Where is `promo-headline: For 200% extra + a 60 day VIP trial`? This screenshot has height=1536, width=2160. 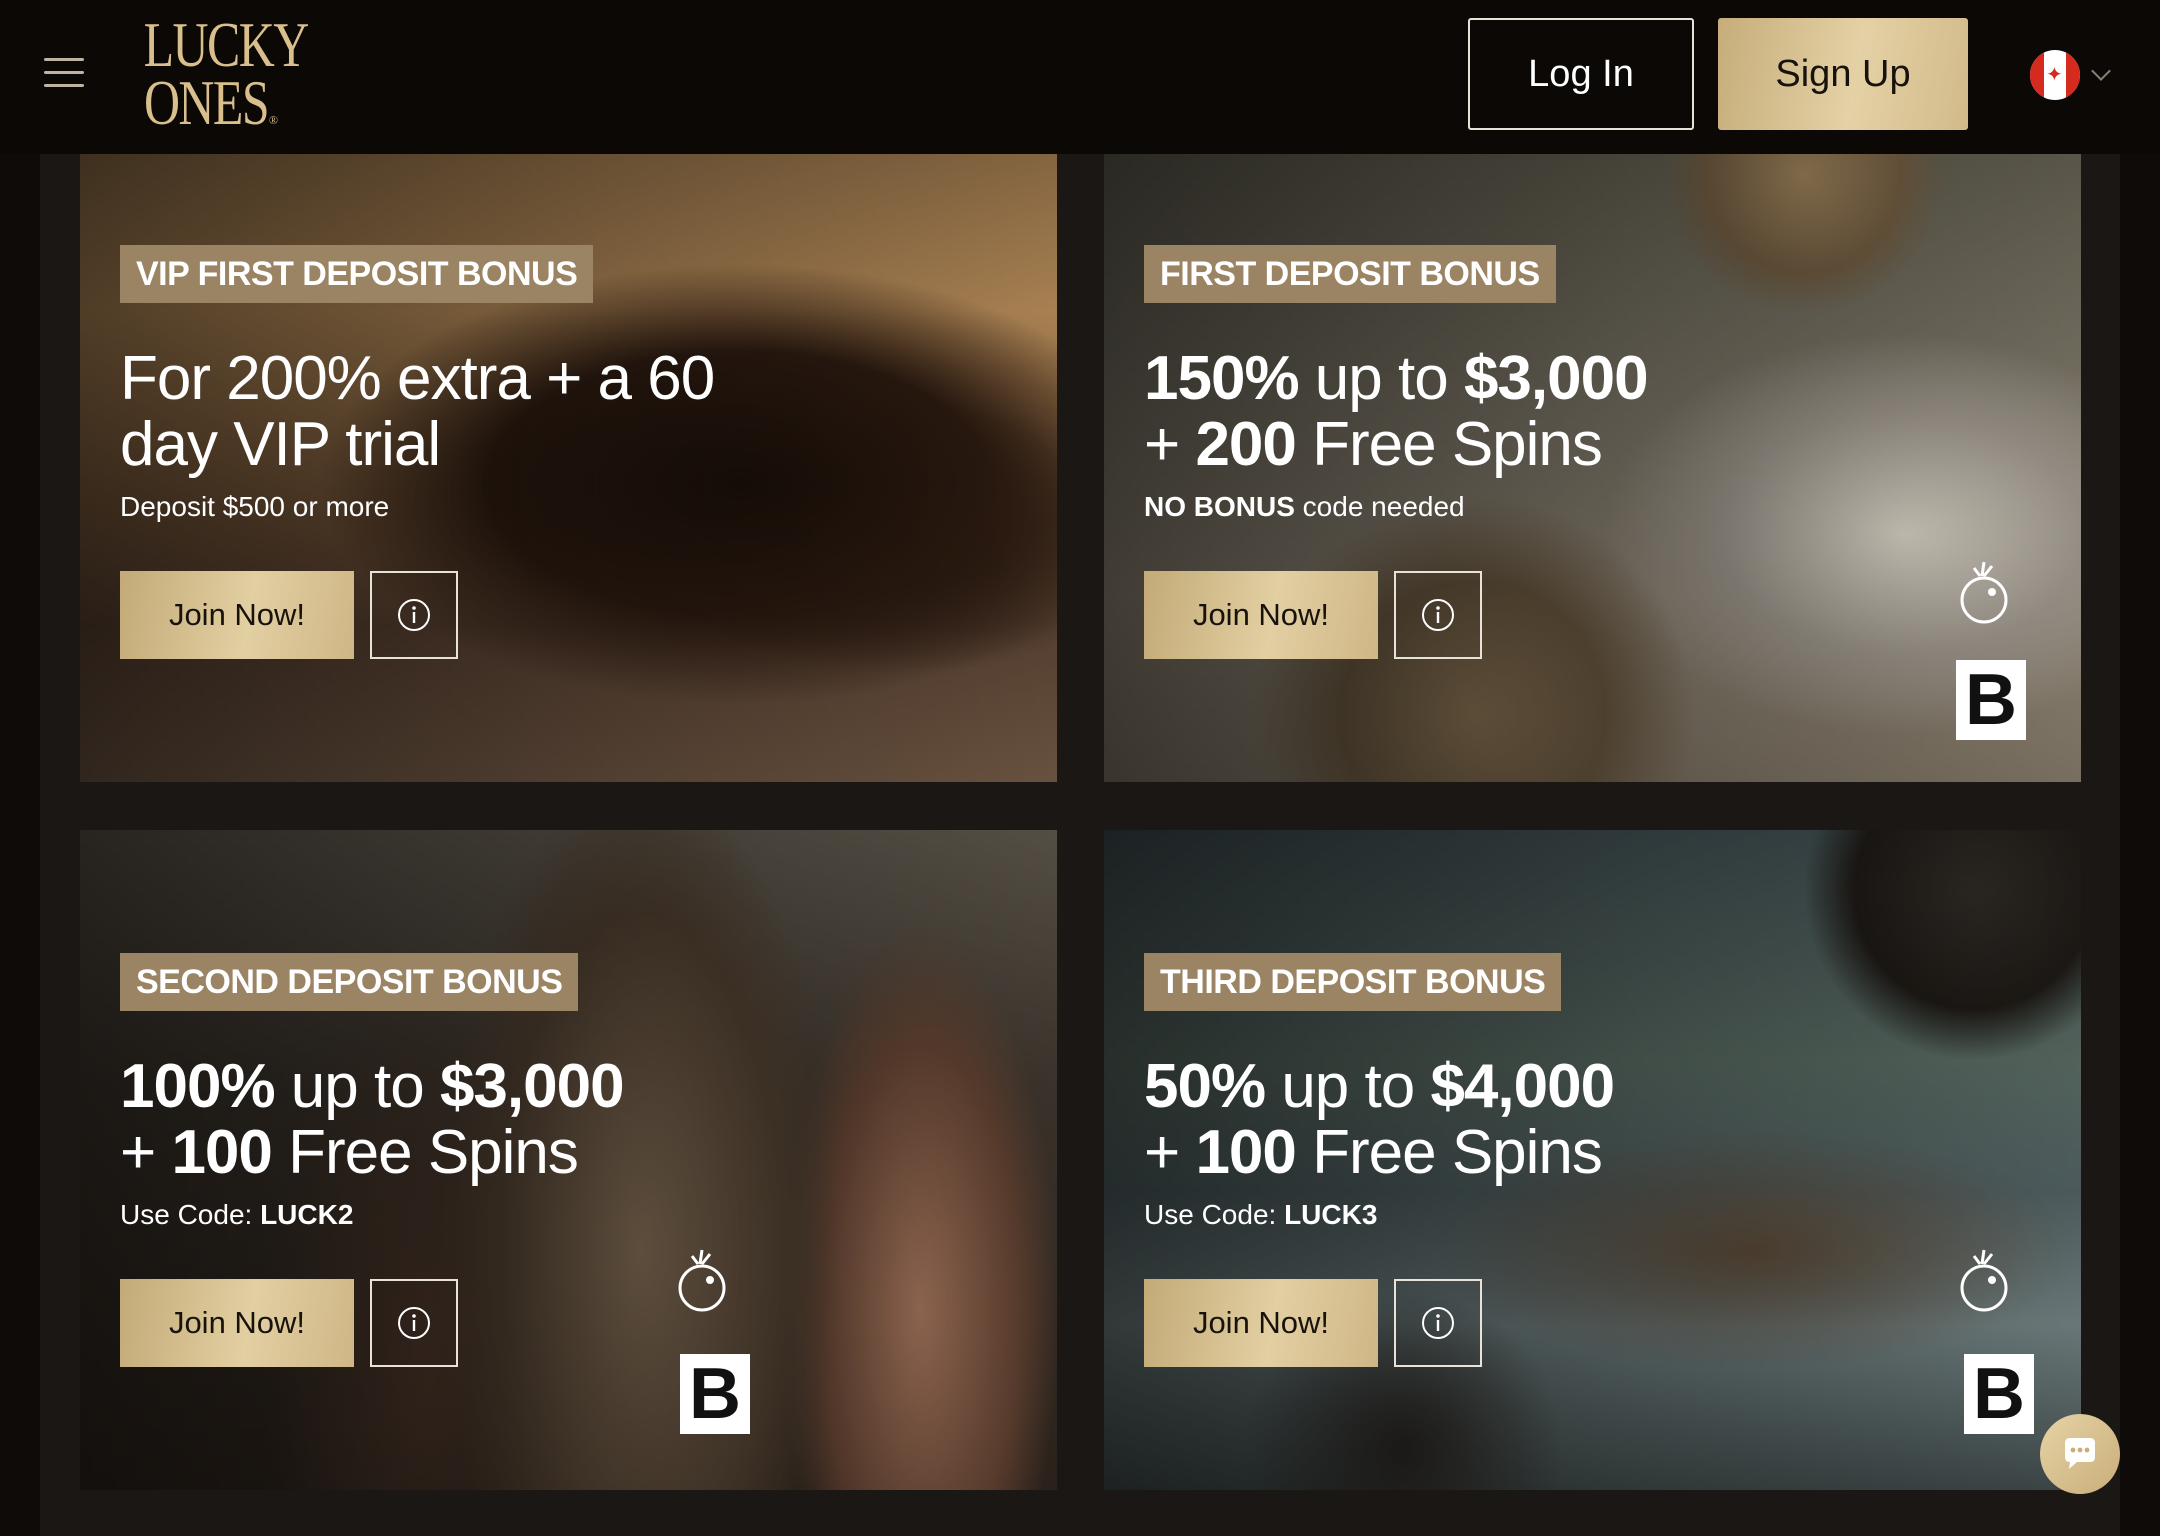
promo-headline: For 200% extra + a 60 day VIP trial is located at coordinates (417, 411).